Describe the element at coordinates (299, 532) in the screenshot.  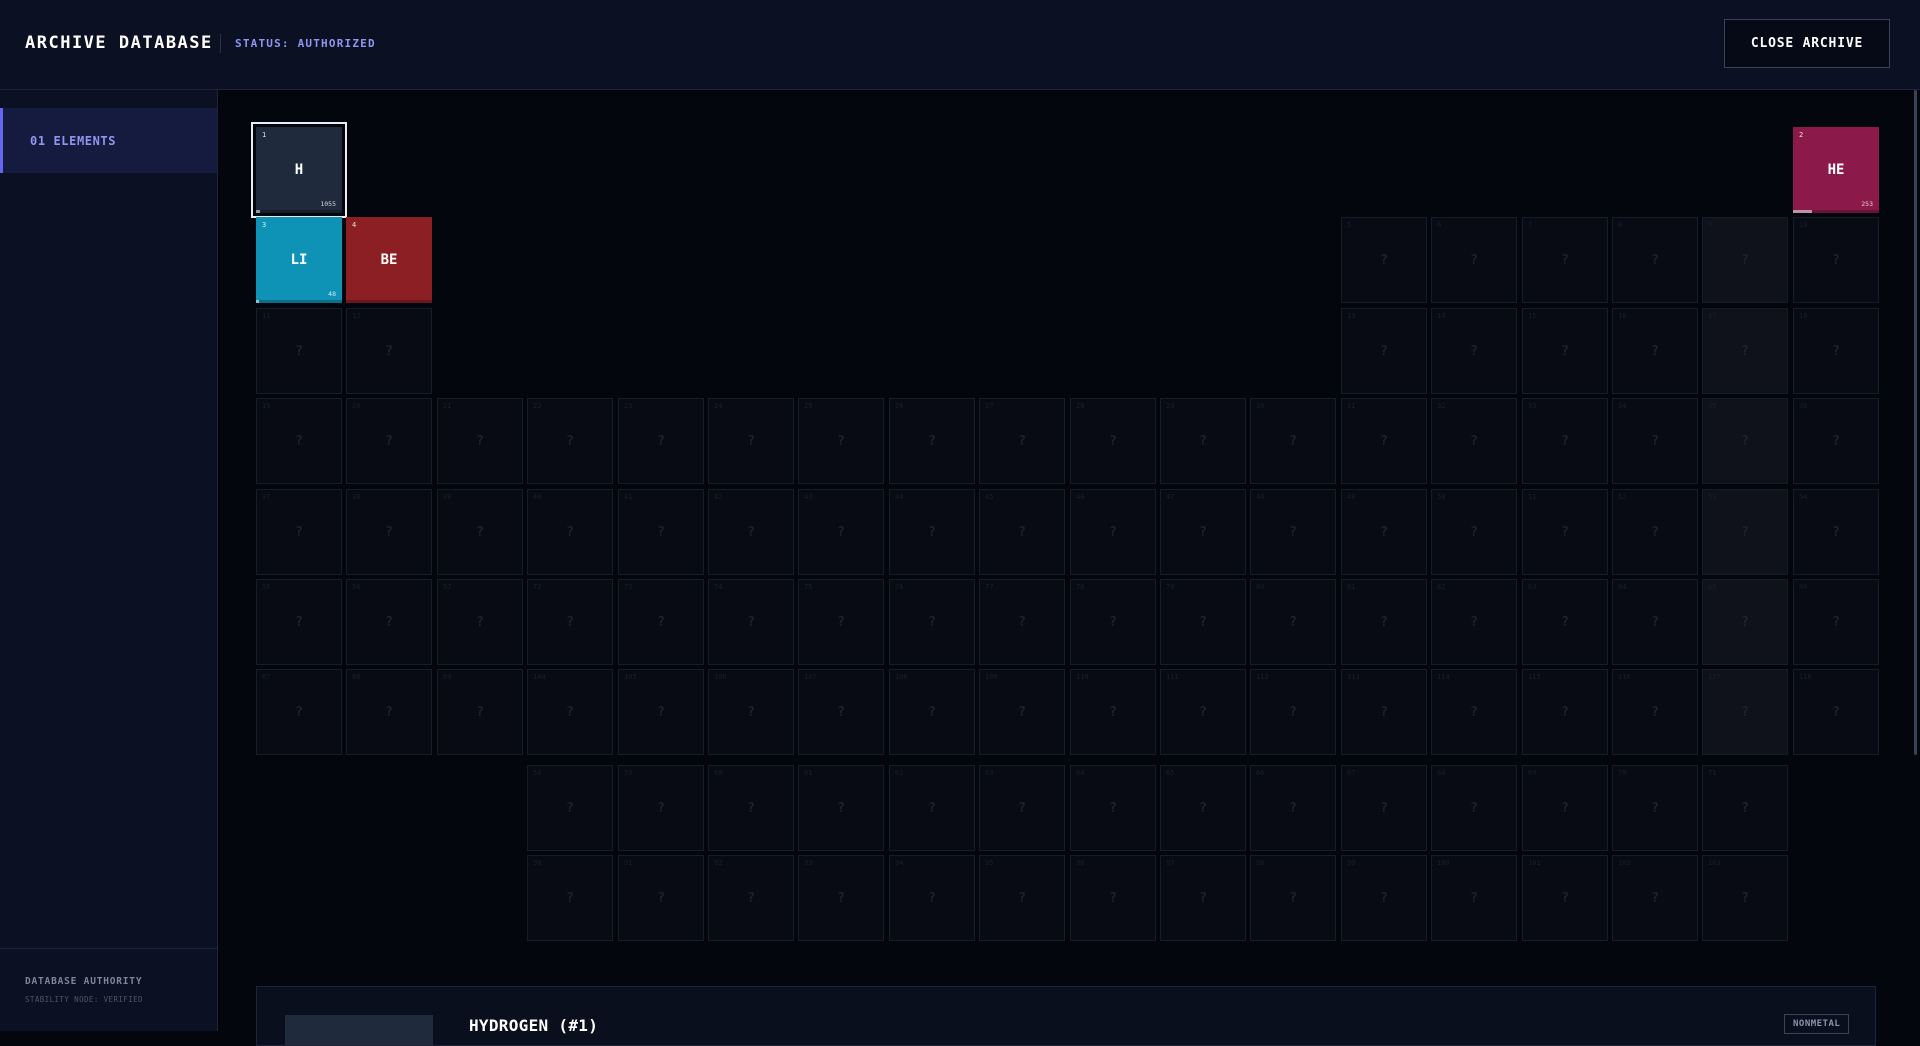
I see `locked-element-tile: 37?` at that location.